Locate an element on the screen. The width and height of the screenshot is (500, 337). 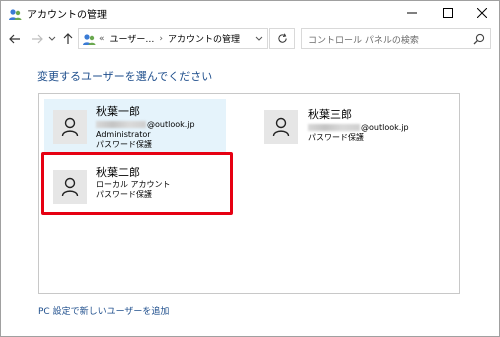
minimize-icon is located at coordinates (412, 13).